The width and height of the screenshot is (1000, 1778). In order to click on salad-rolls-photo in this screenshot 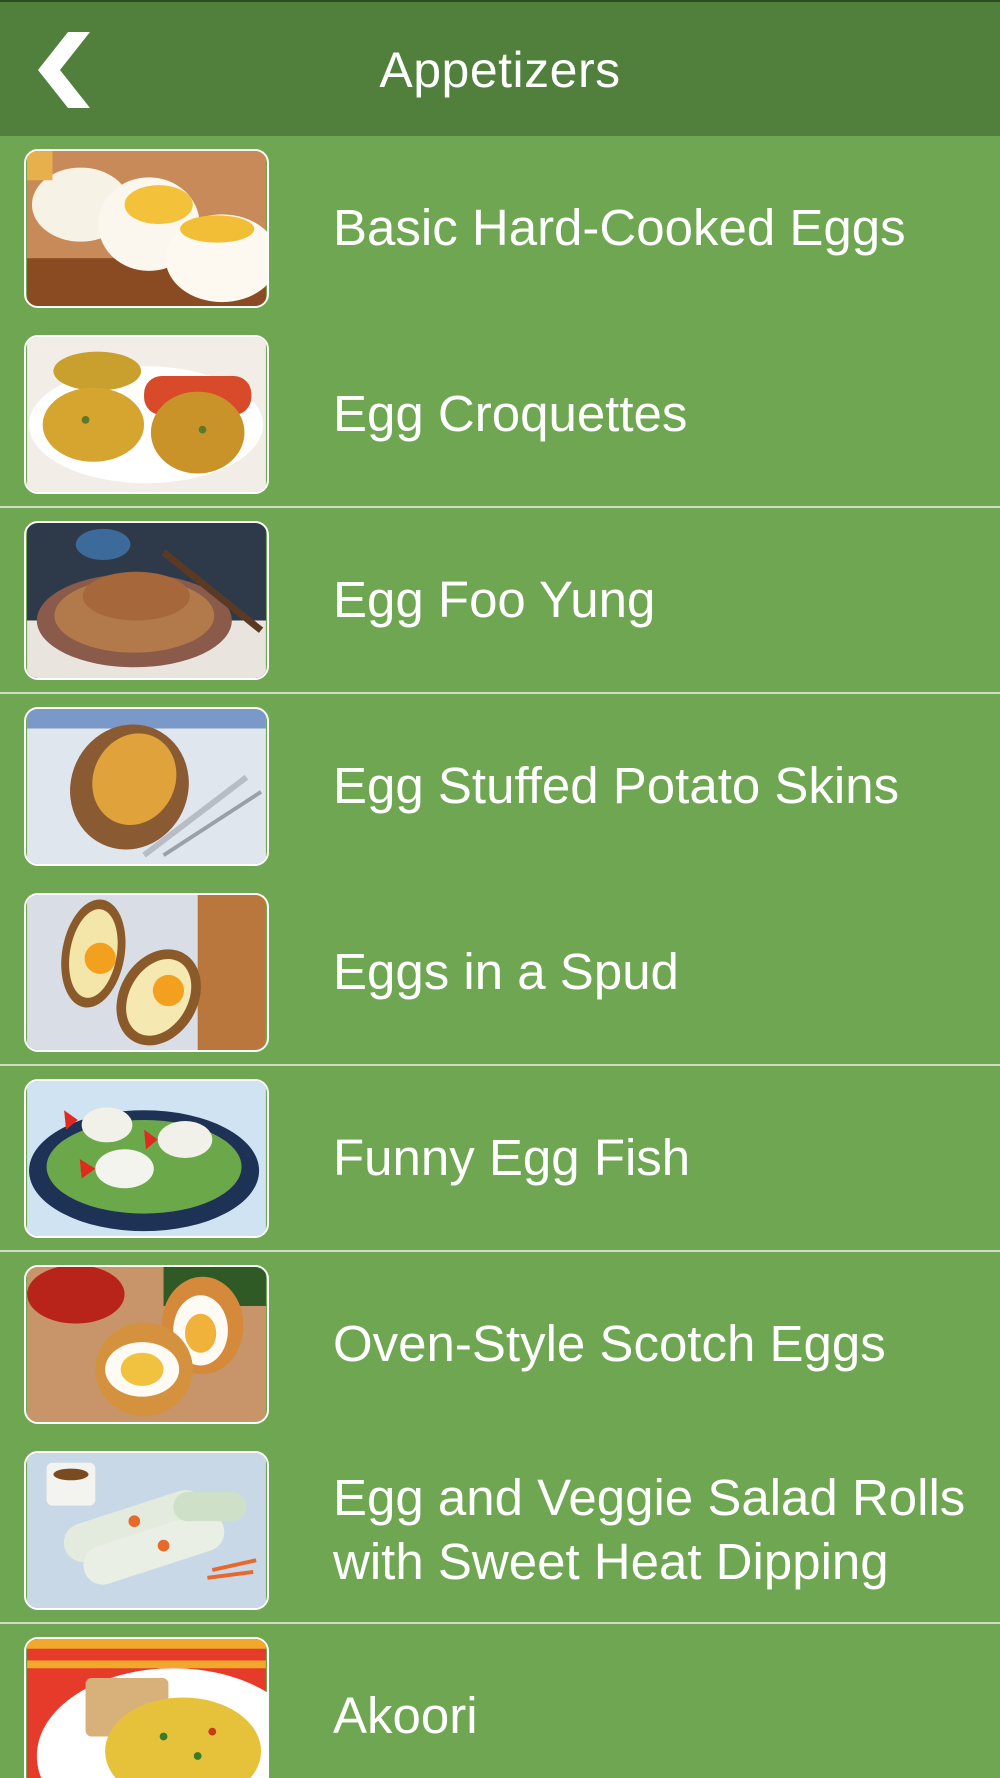, I will do `click(146, 1530)`.